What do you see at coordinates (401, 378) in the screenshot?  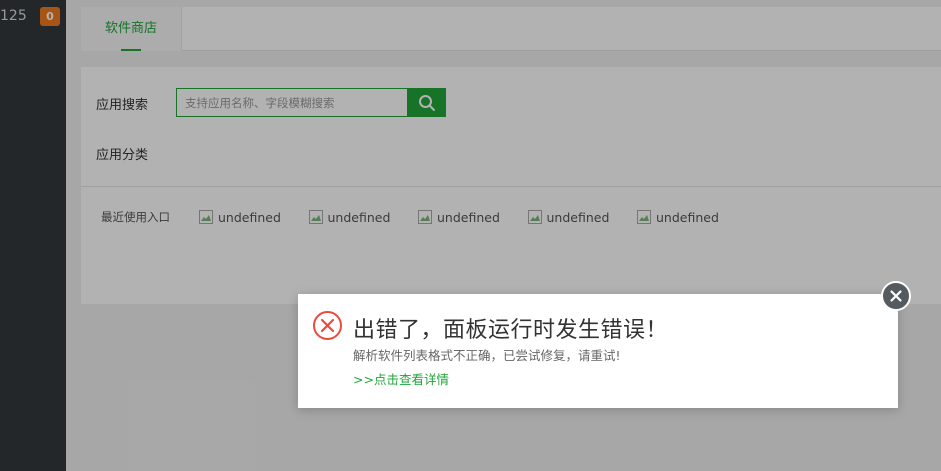 I see `details-link: >>点击查看详情` at bounding box center [401, 378].